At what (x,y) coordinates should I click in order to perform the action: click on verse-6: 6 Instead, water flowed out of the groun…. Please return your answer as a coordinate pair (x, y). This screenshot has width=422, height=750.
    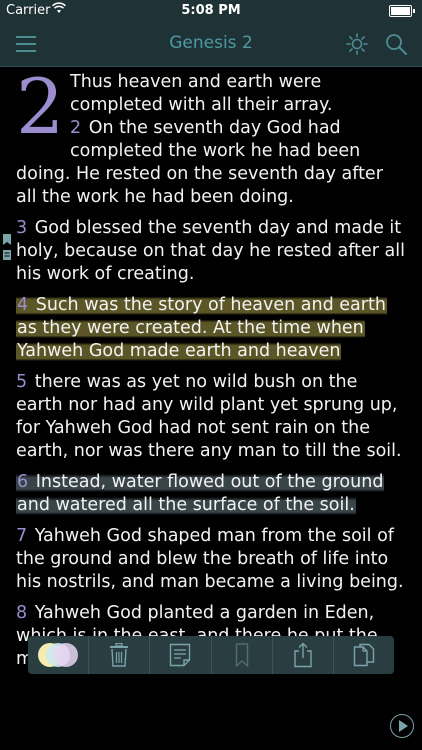
    Looking at the image, I should click on (212, 494).